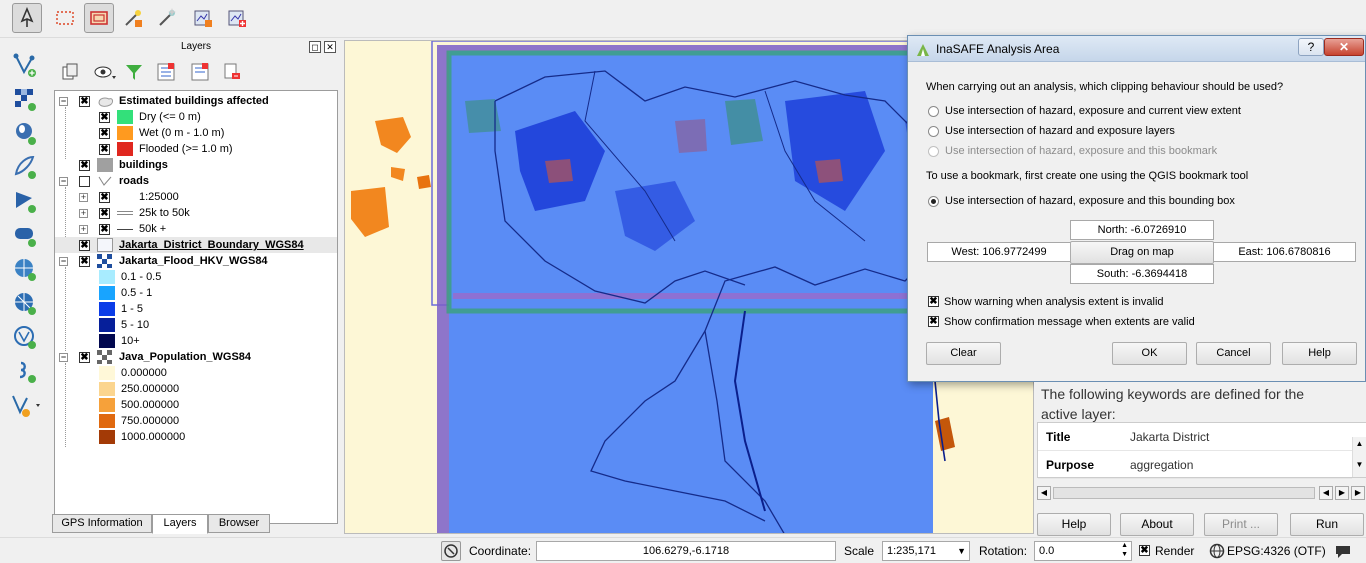 This screenshot has width=1366, height=563. I want to click on add-delimited-text-icon, so click(25, 371).